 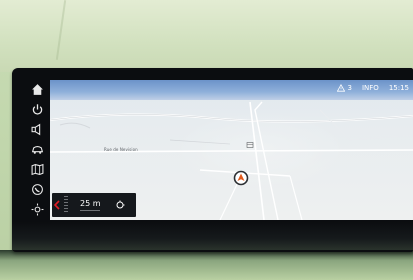 I want to click on power-button, so click(x=37, y=109).